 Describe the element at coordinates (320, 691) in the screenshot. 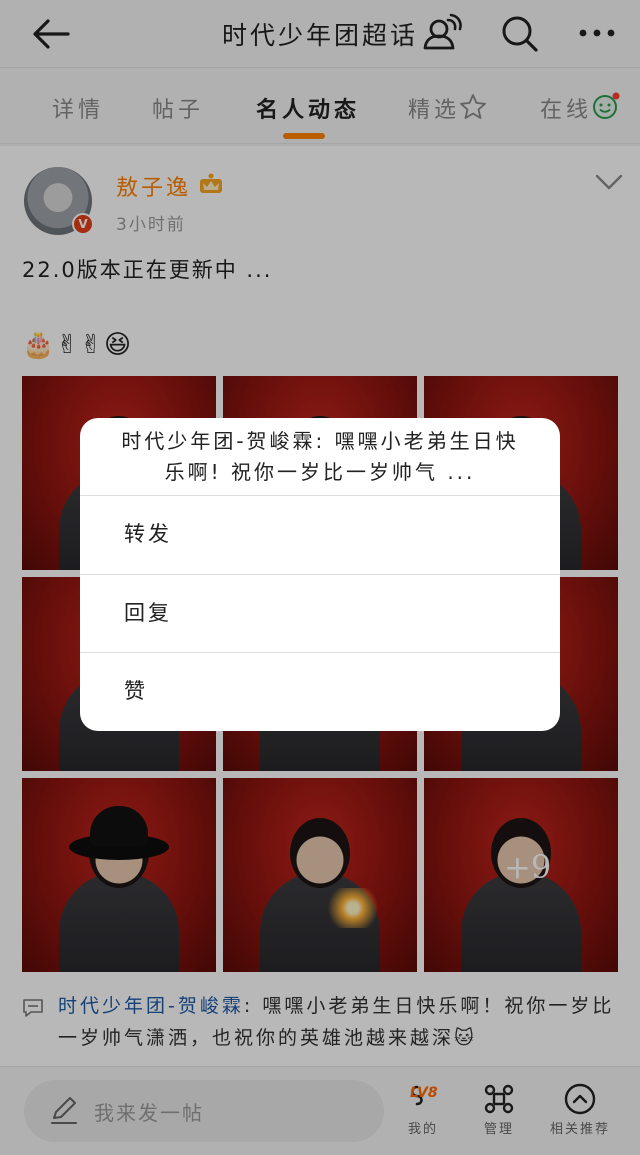

I see `like-button: 赞` at that location.